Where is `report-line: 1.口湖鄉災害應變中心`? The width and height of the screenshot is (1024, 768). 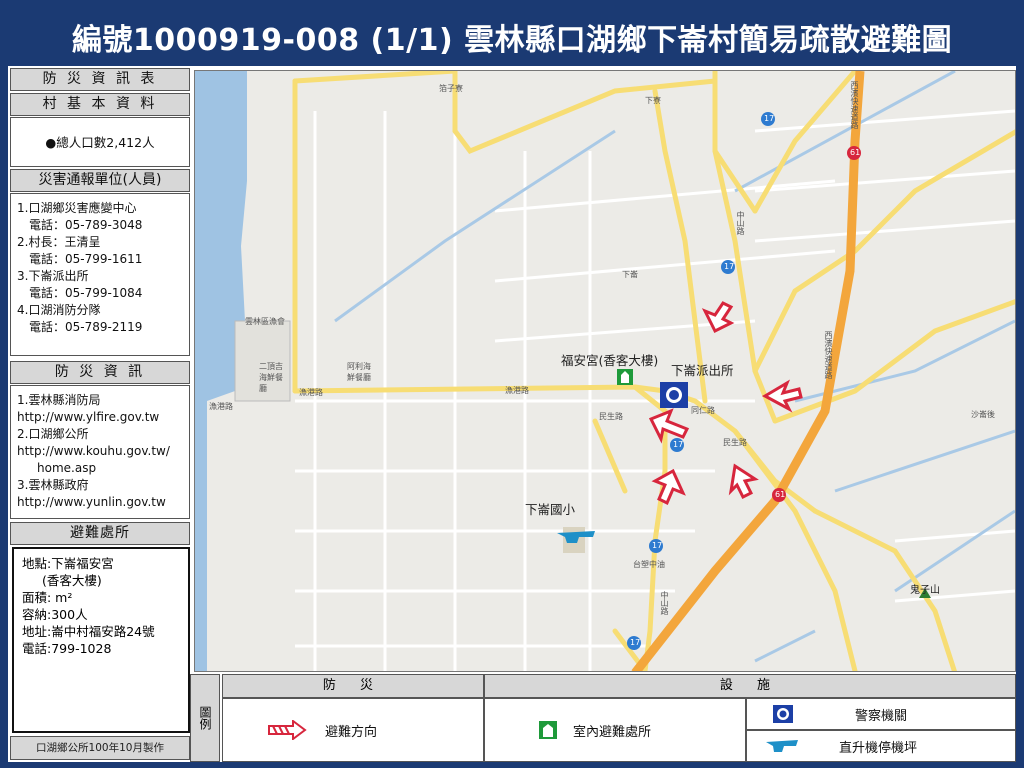 report-line: 1.口湖鄉災害應變中心 is located at coordinates (77, 208).